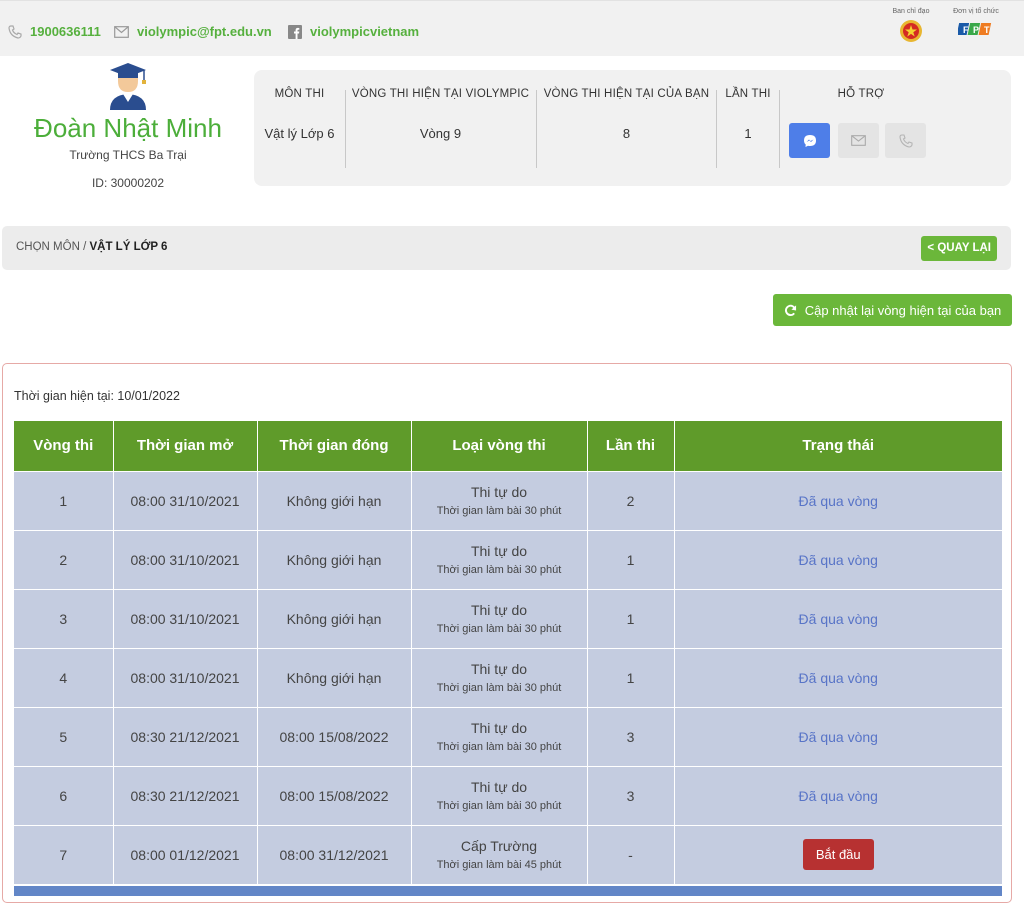  What do you see at coordinates (128, 155) in the screenshot?
I see `student-school: Trường THCS Ba Trại` at bounding box center [128, 155].